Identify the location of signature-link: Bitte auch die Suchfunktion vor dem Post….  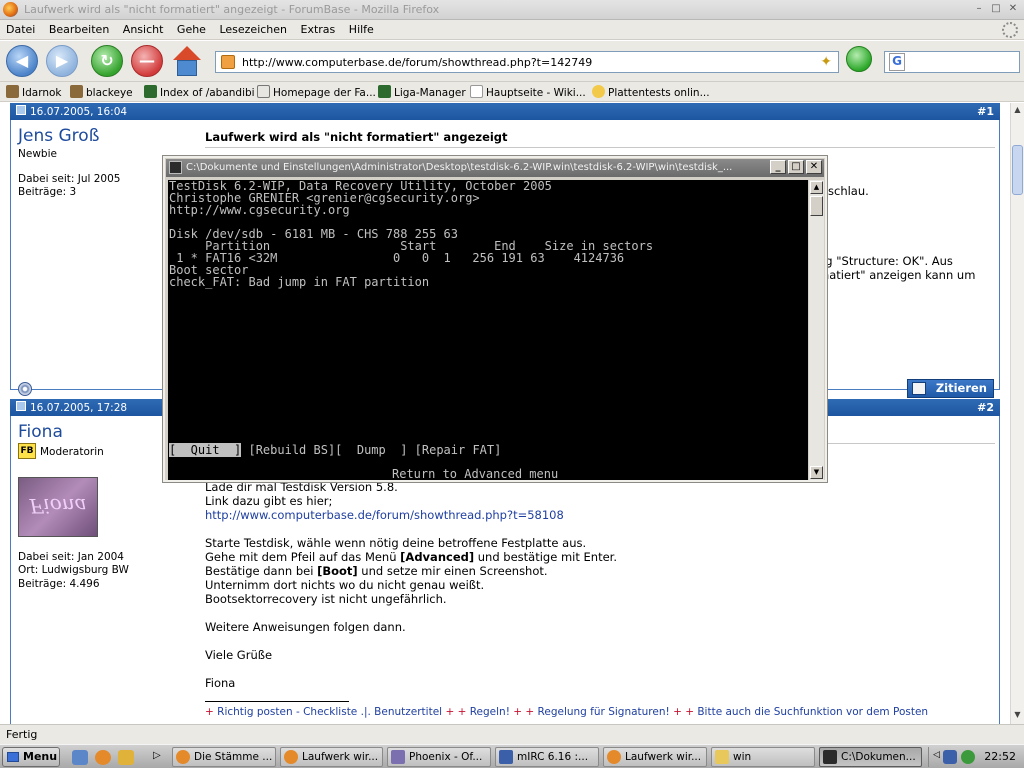
(812, 712).